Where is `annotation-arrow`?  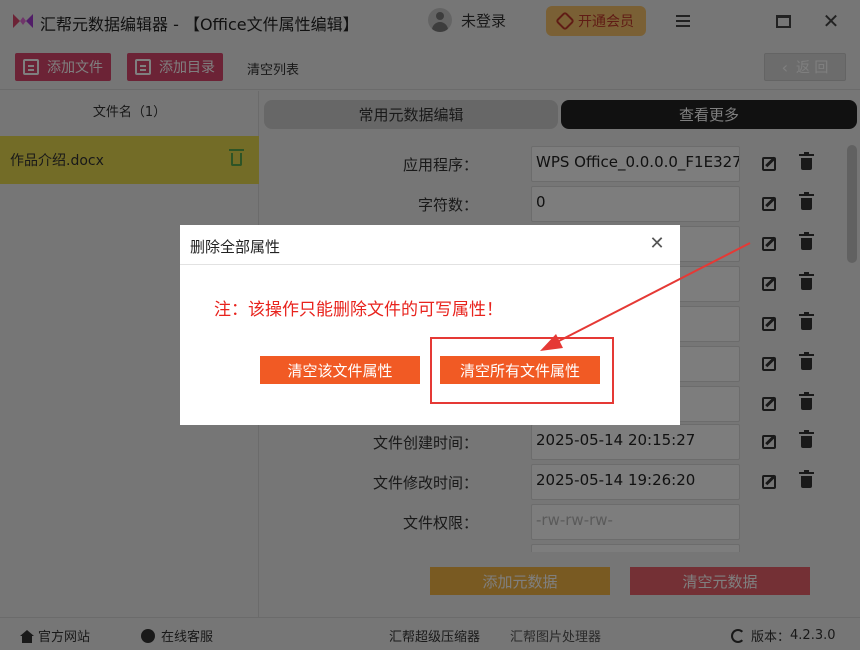 annotation-arrow is located at coordinates (645, 296).